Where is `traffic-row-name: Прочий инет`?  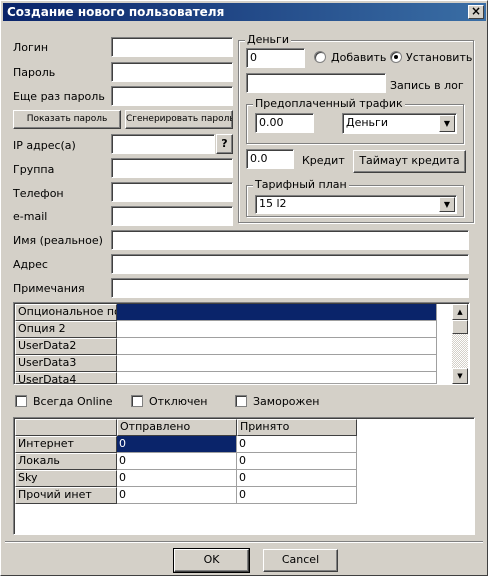 traffic-row-name: Прочий инет is located at coordinates (66, 495).